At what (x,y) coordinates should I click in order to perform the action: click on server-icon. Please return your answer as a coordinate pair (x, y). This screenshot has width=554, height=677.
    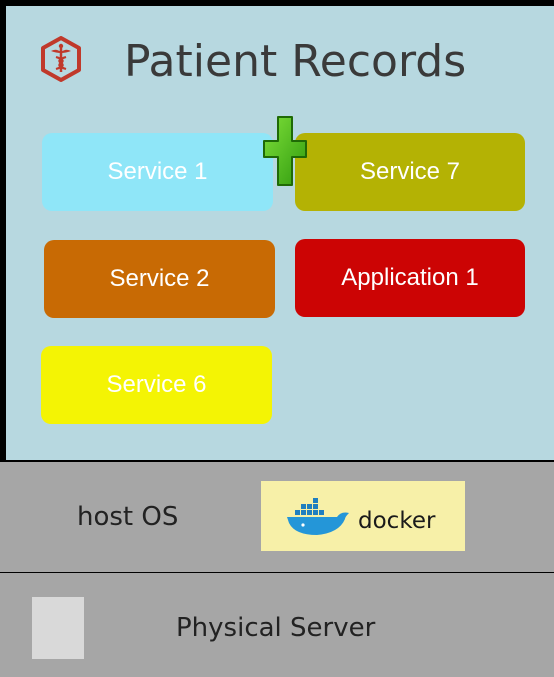
    Looking at the image, I should click on (58, 628).